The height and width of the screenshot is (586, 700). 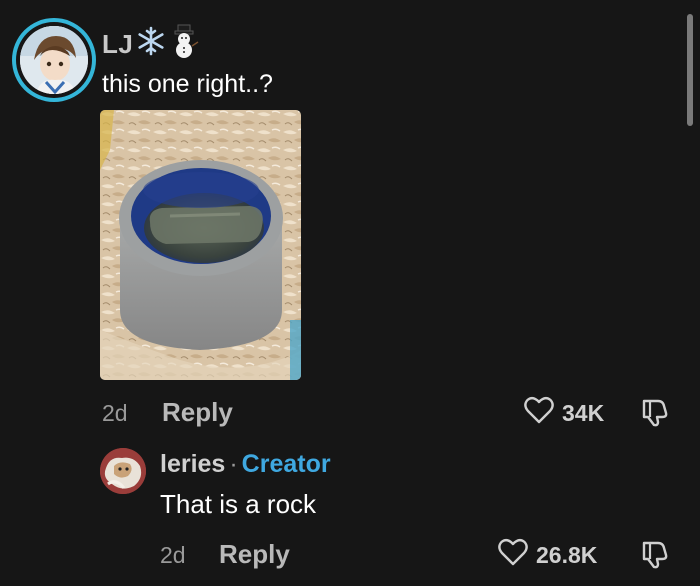 I want to click on snowman-icon, so click(x=184, y=44).